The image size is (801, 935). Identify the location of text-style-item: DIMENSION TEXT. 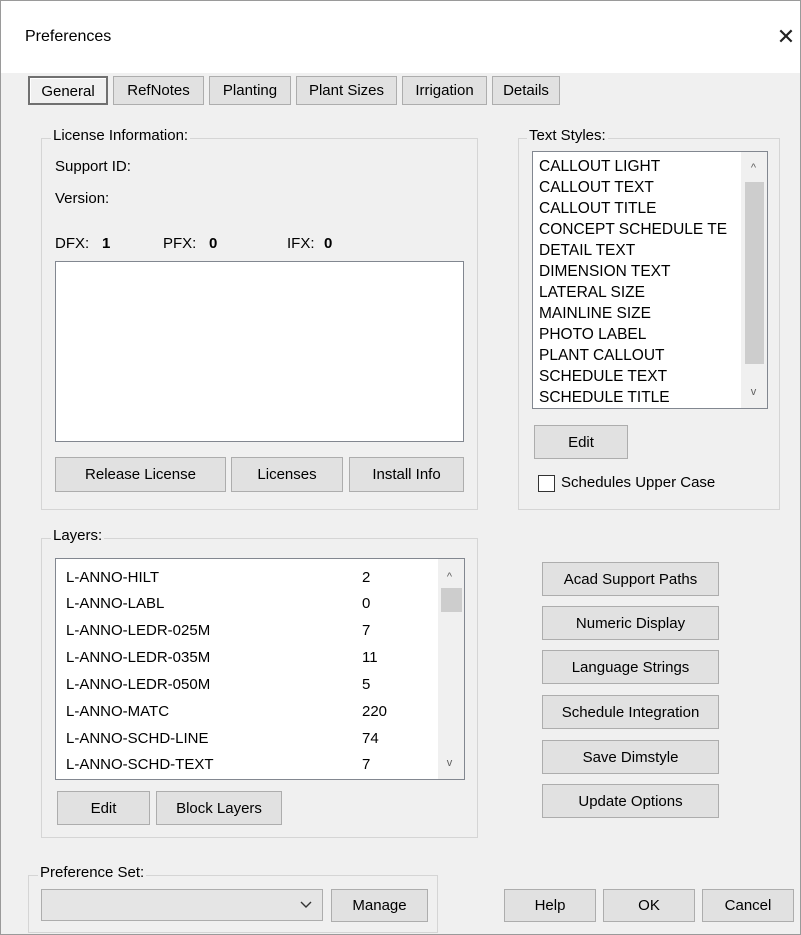
(604, 271).